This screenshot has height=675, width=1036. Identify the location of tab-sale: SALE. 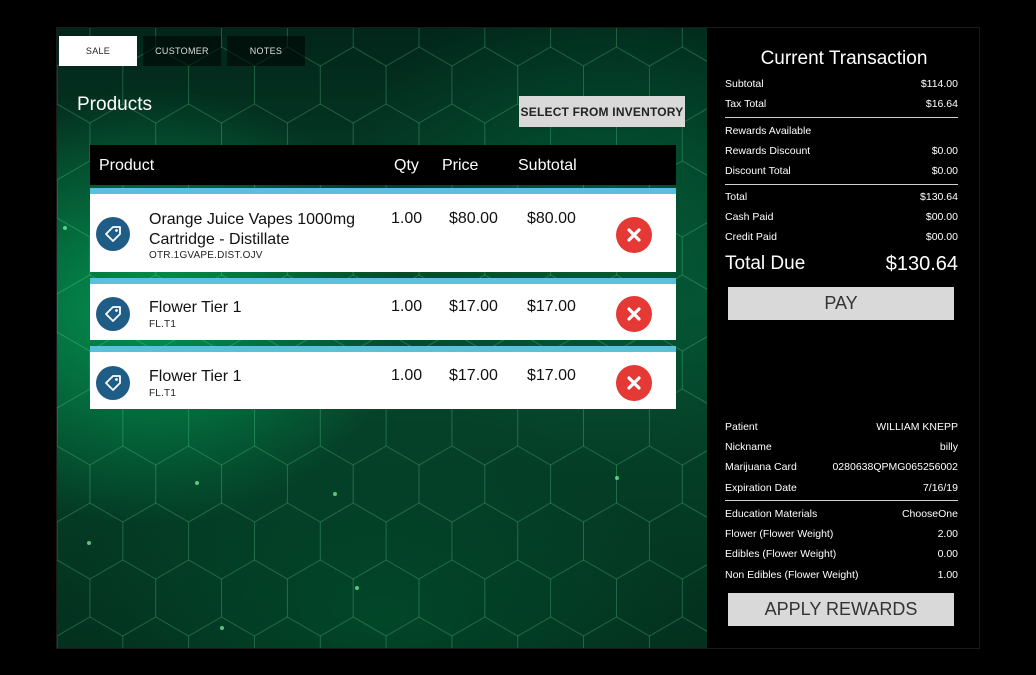
(98, 51).